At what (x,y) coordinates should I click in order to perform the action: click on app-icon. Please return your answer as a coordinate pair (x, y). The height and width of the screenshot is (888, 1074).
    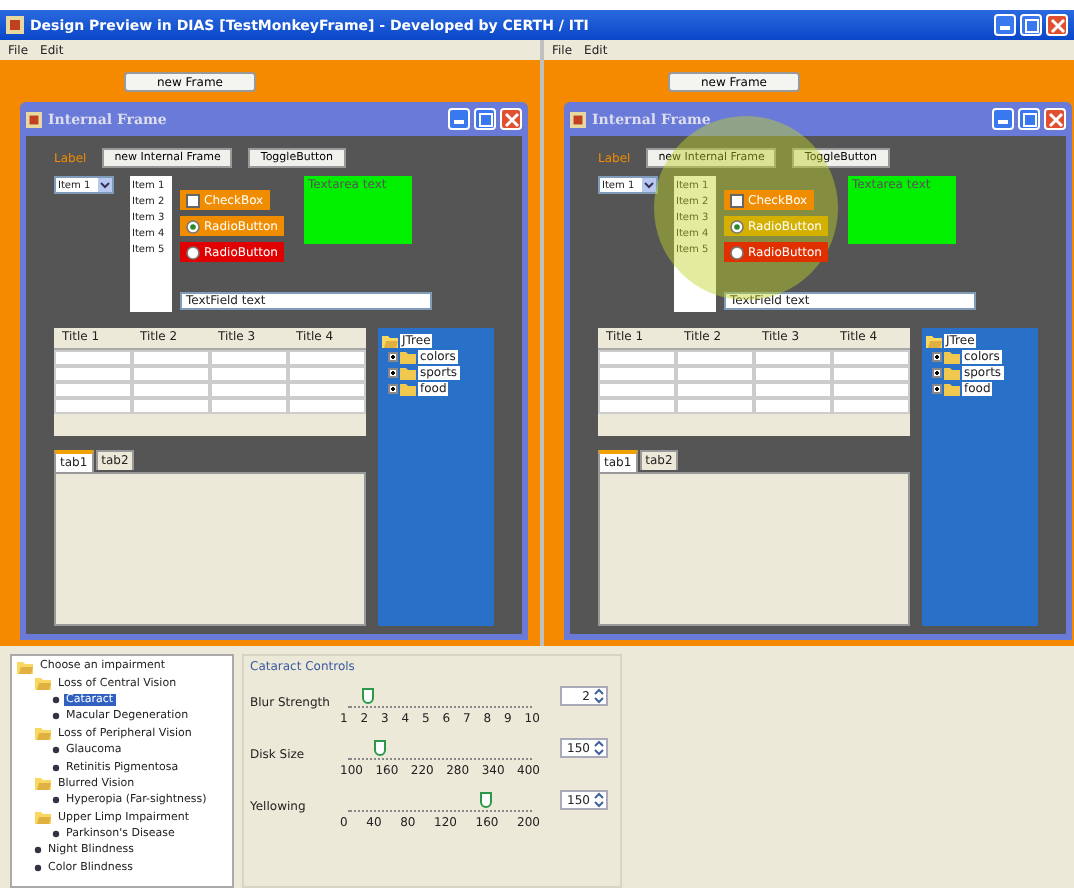
    Looking at the image, I should click on (15, 25).